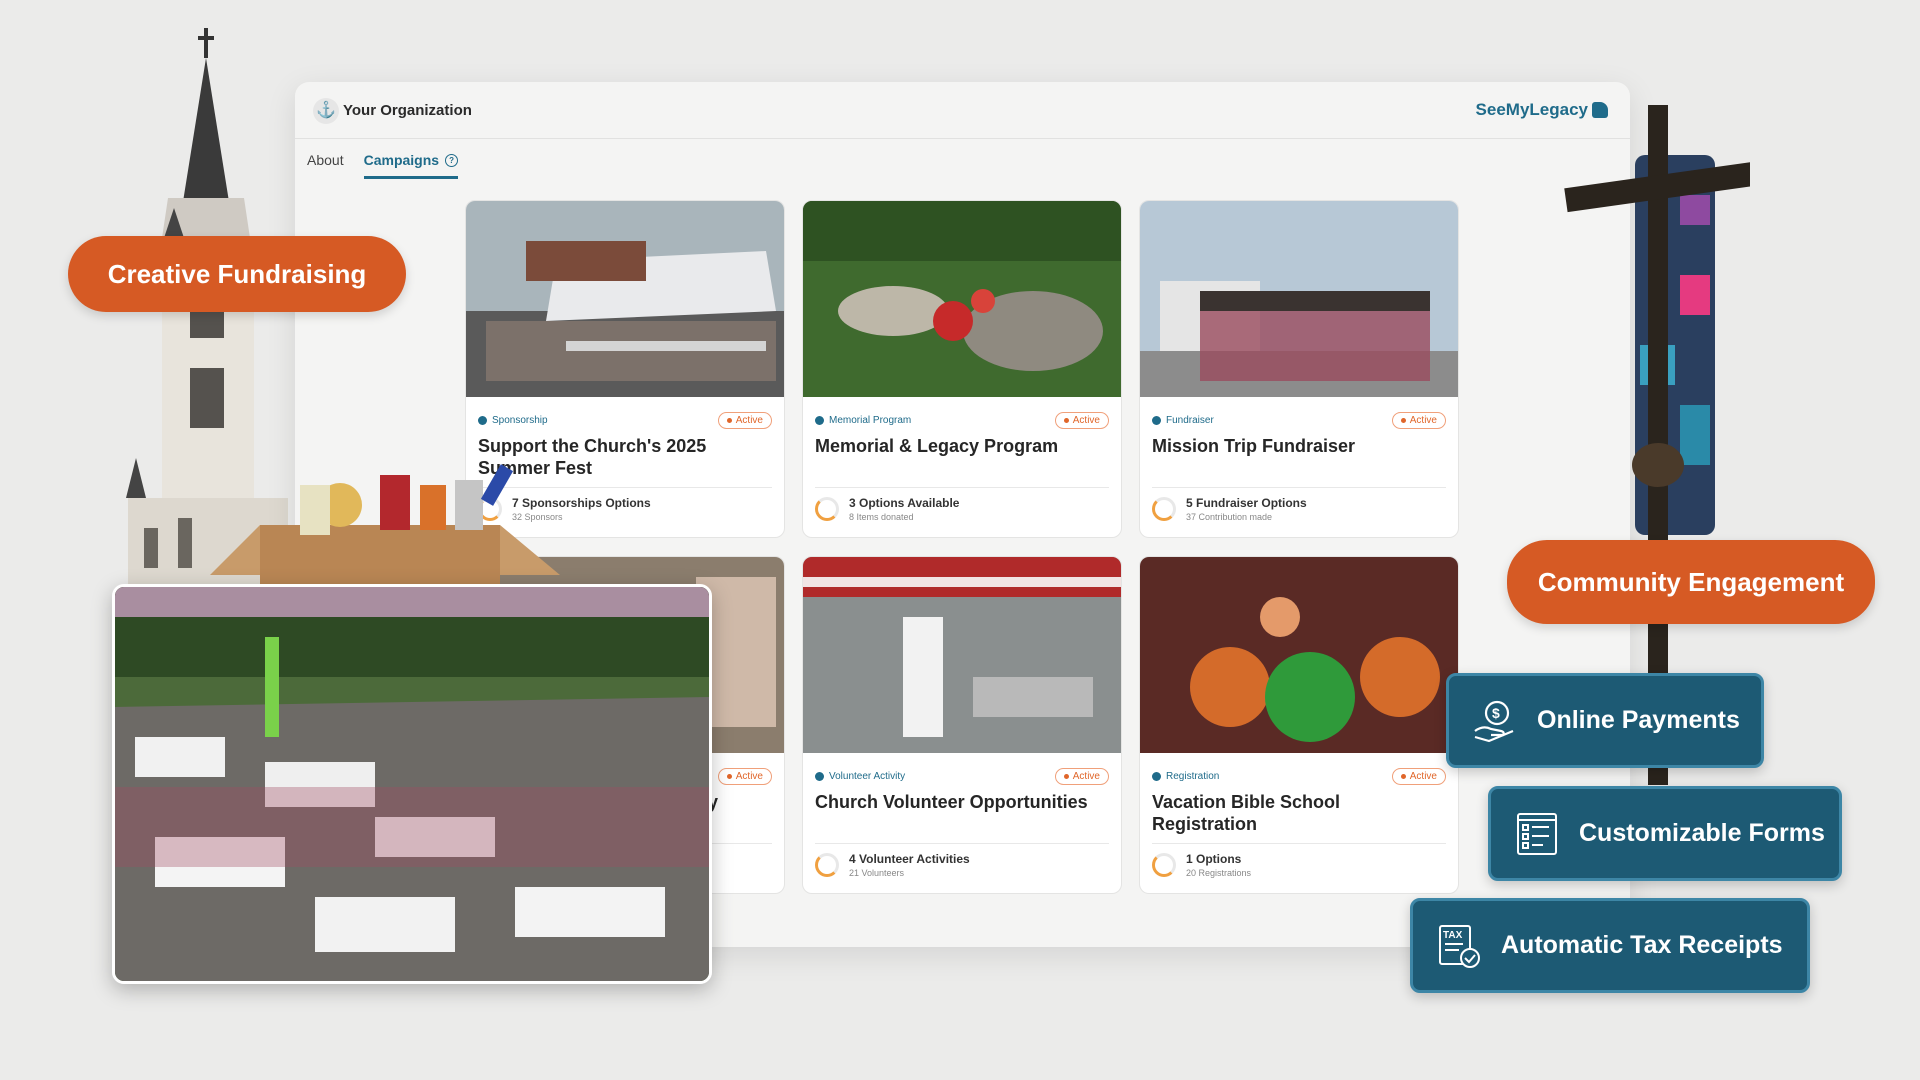 This screenshot has width=1920, height=1080. Describe the element at coordinates (1156, 776) in the screenshot. I see `registration-icon` at that location.